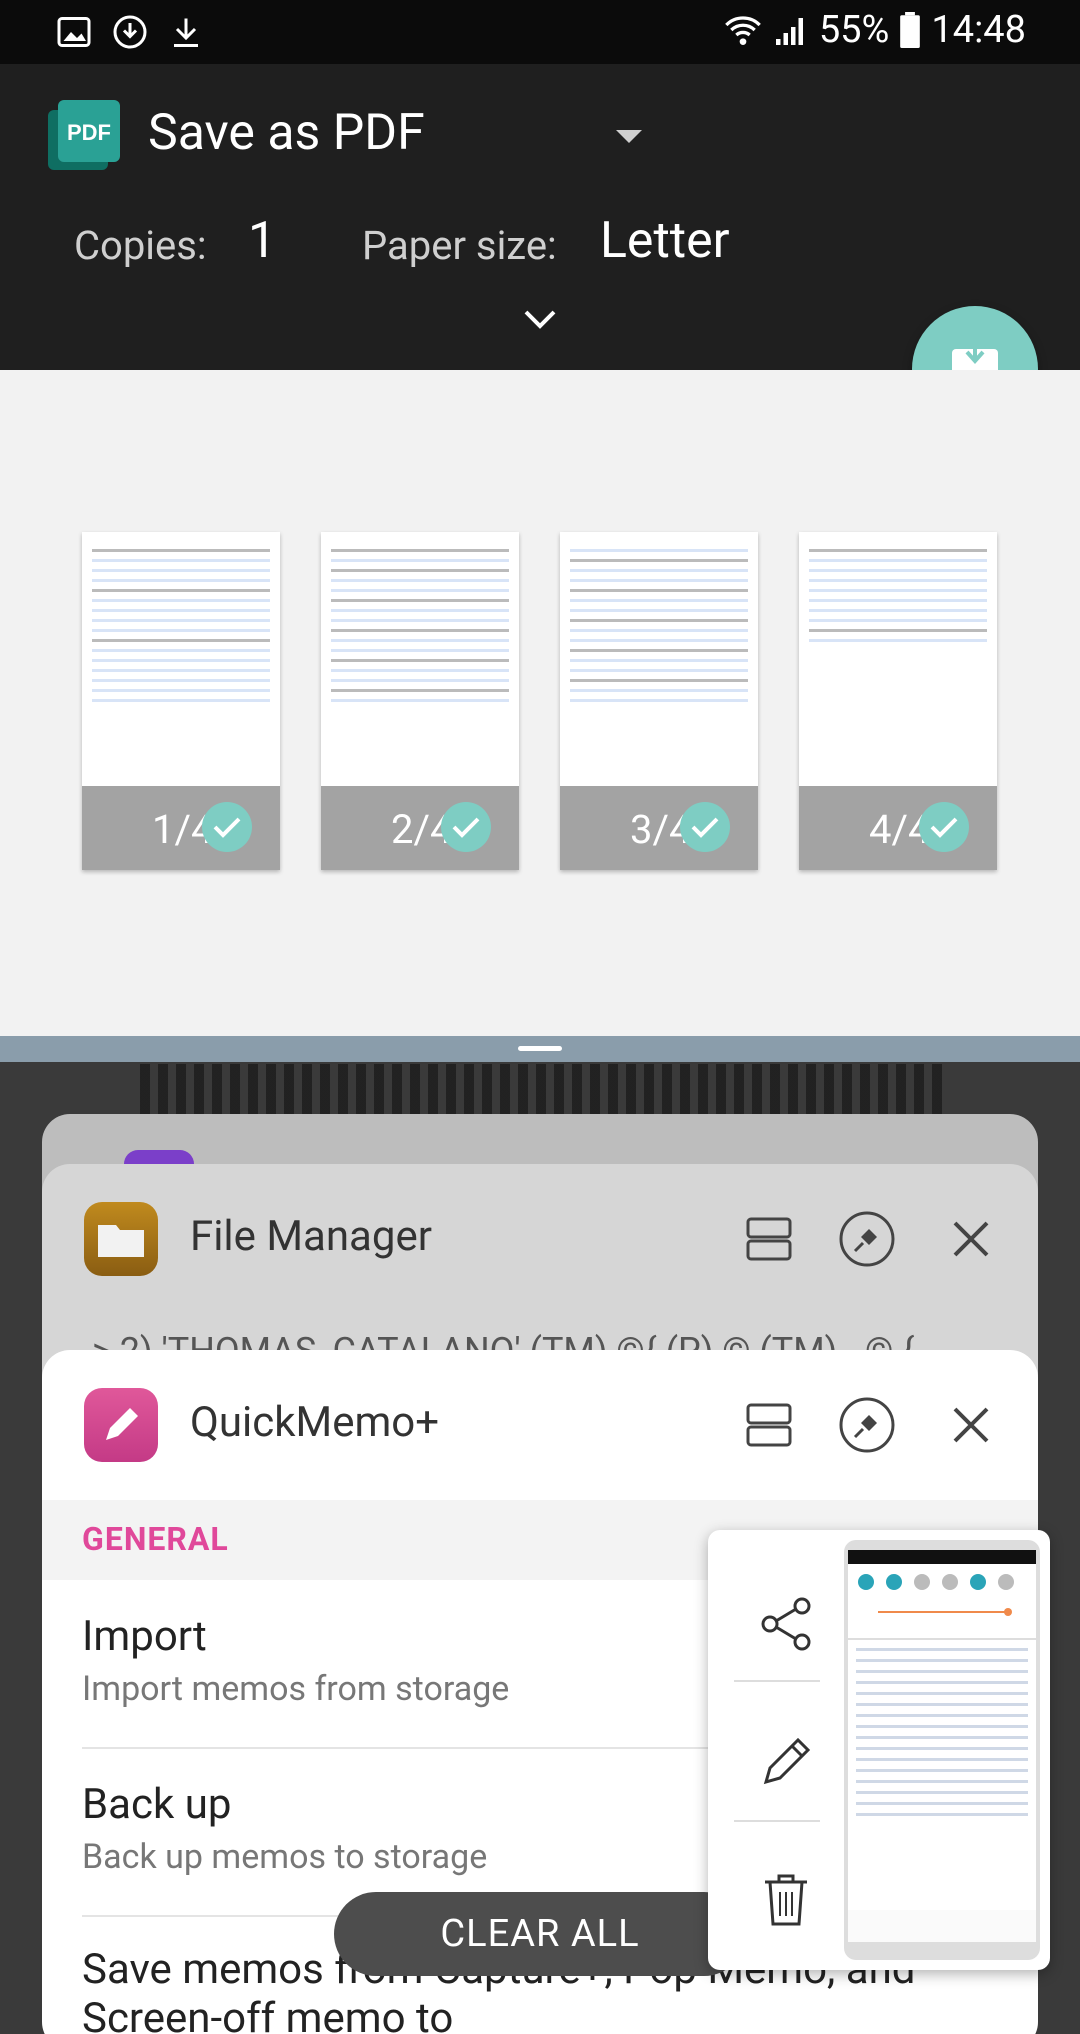  Describe the element at coordinates (181, 701) in the screenshot. I see `page-thumbnail-1: 1/4` at that location.